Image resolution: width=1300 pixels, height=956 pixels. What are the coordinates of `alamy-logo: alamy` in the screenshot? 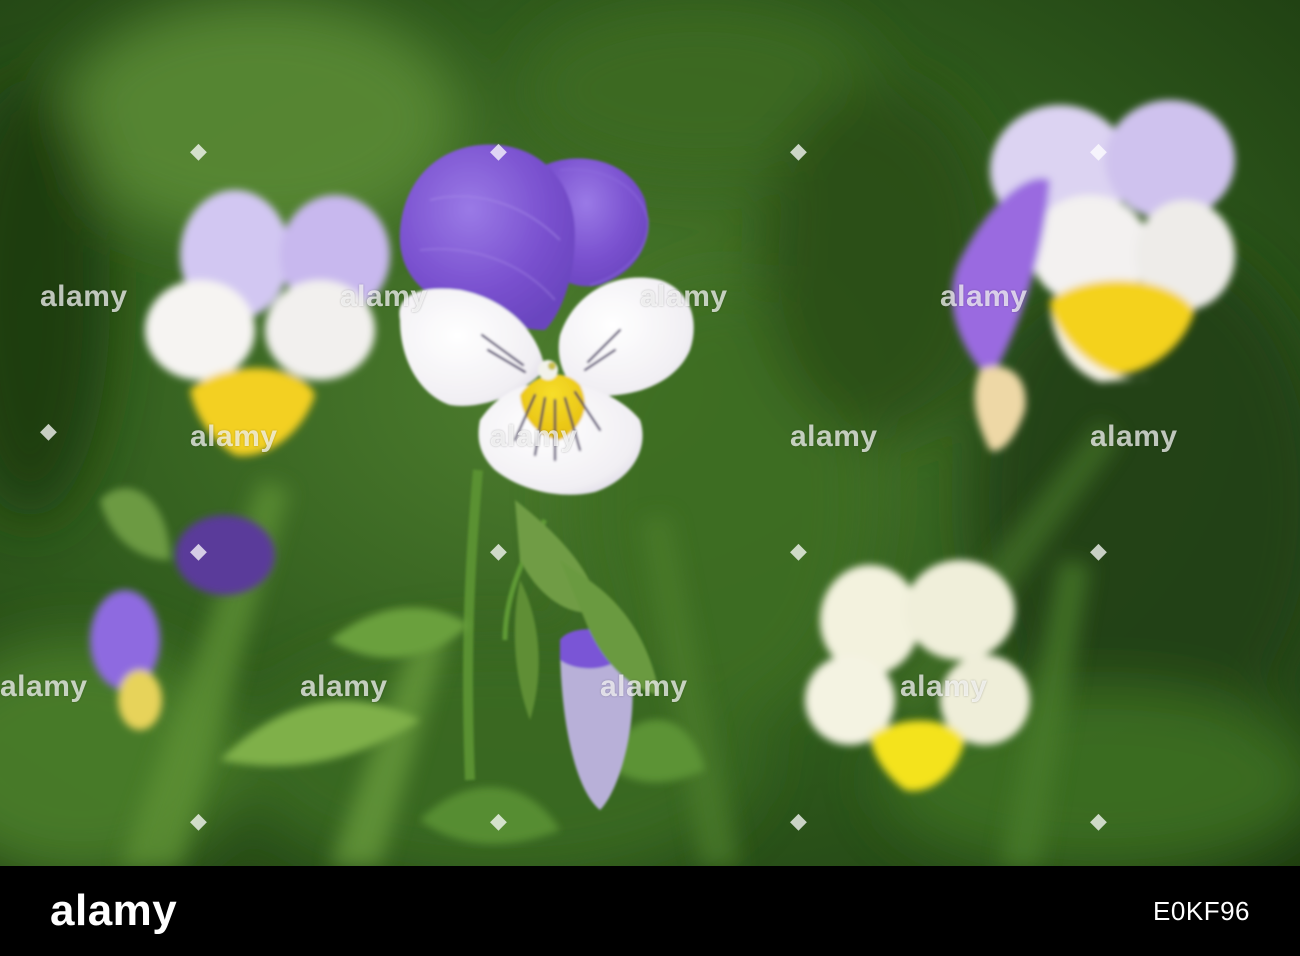 It's located at (113, 911).